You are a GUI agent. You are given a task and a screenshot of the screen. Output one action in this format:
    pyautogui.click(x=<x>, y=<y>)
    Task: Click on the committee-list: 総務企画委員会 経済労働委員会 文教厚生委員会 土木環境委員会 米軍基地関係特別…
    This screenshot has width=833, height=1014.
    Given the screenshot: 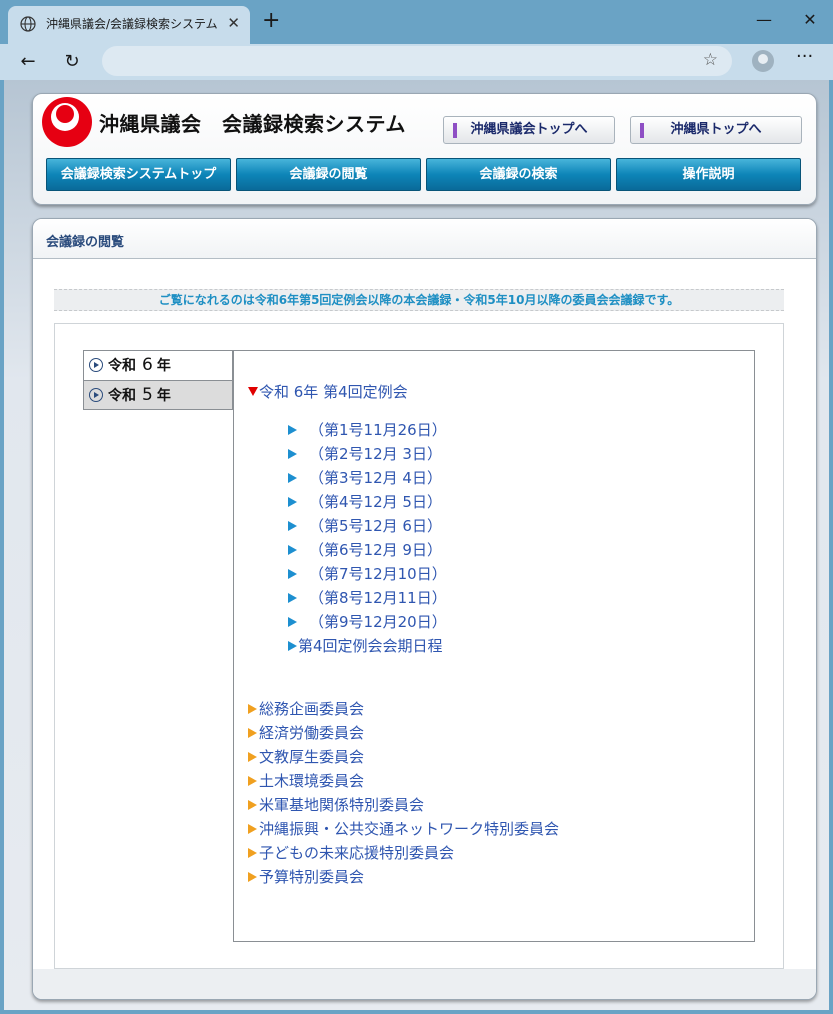 What is the action you would take?
    pyautogui.click(x=403, y=793)
    